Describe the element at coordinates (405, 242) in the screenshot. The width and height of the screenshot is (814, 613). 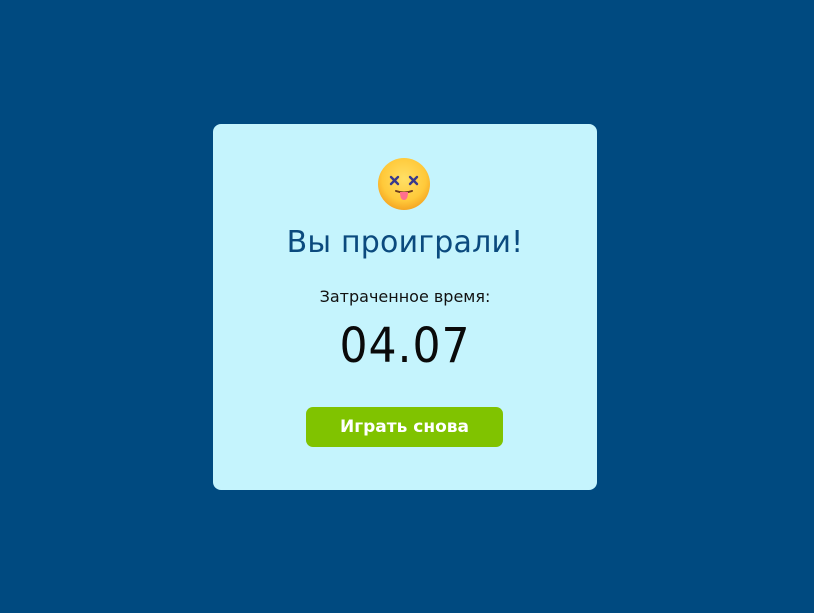
I see `result-title: Вы проиграли!` at that location.